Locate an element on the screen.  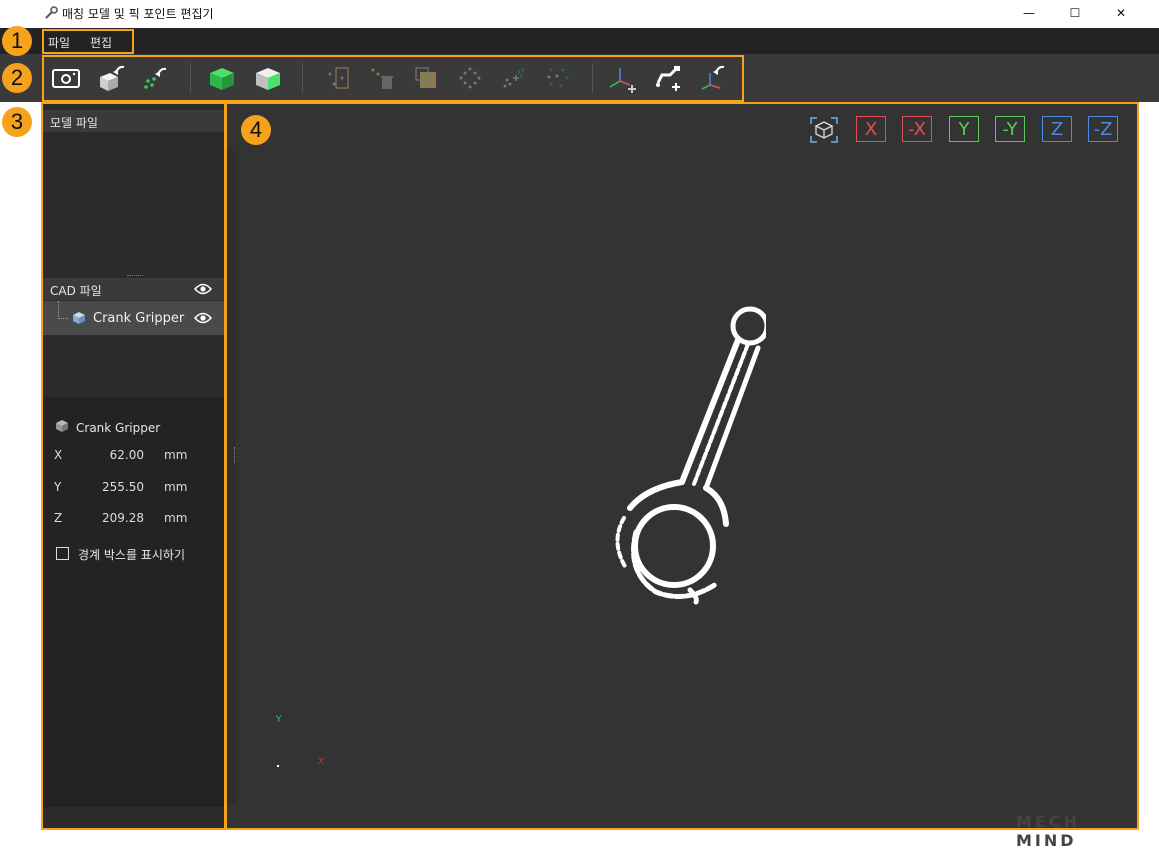
close-button: ✕ is located at coordinates (1121, 13).